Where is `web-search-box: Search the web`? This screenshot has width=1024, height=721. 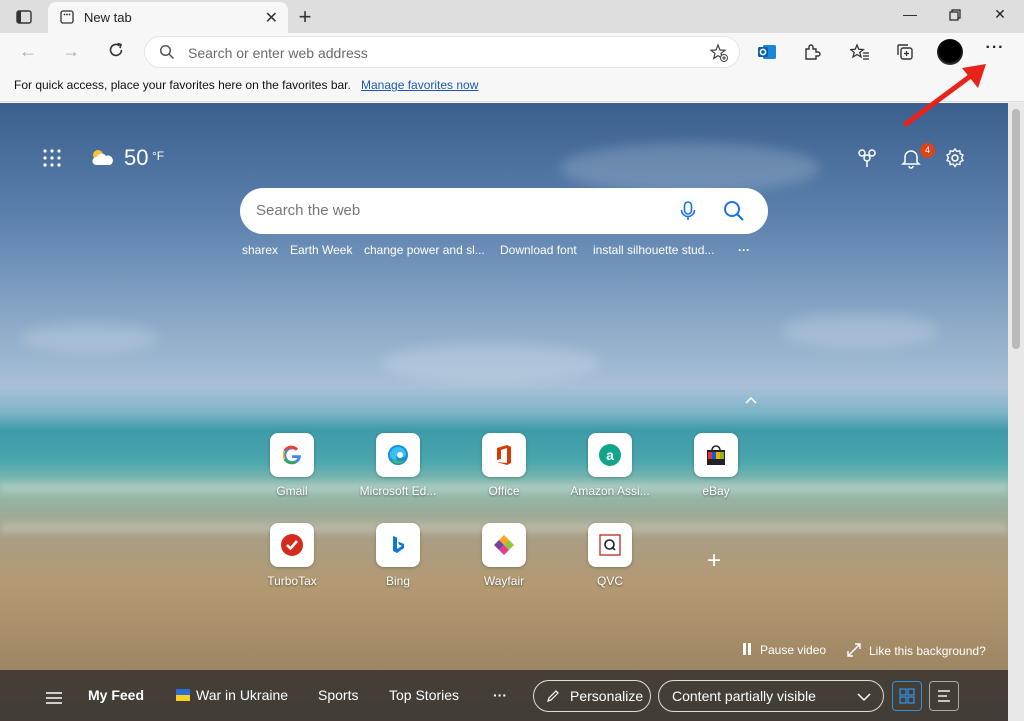 web-search-box: Search the web is located at coordinates (504, 211).